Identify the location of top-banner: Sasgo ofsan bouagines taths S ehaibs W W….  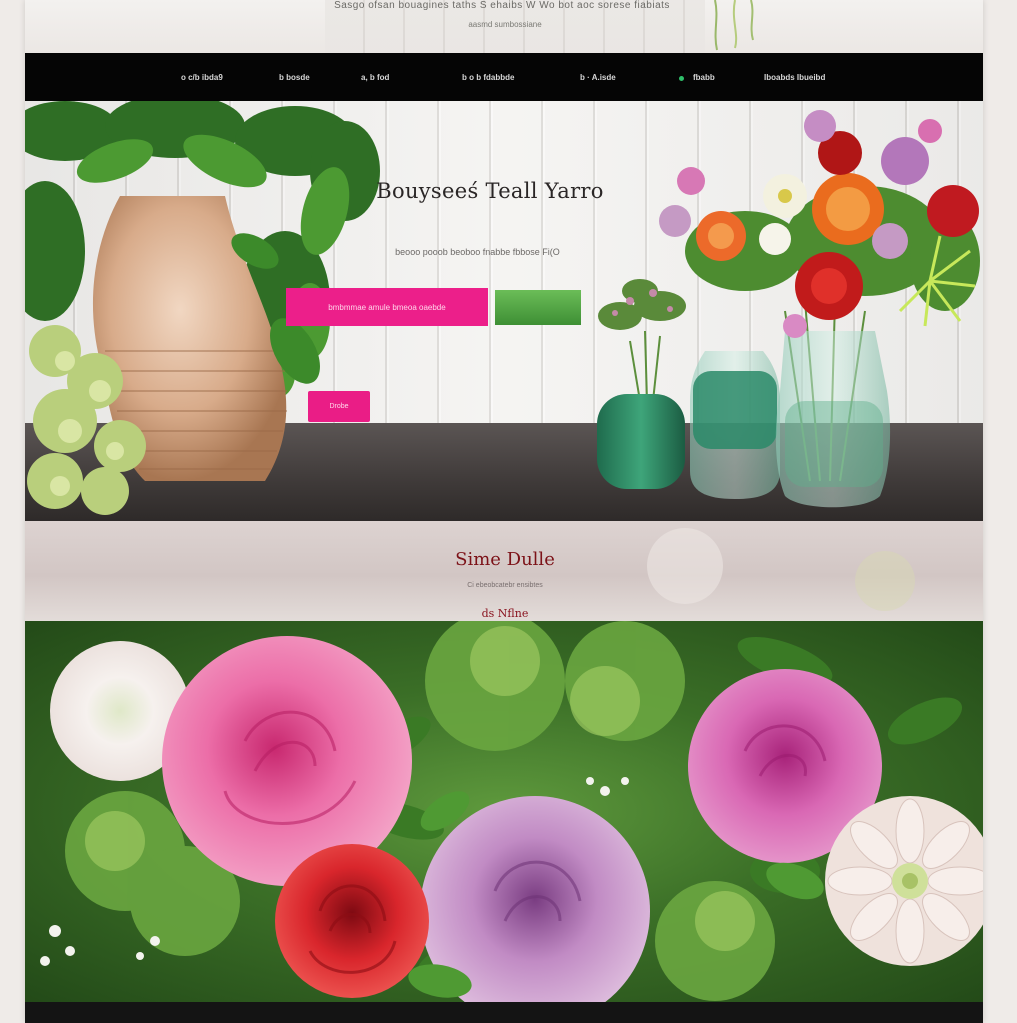
(504, 26).